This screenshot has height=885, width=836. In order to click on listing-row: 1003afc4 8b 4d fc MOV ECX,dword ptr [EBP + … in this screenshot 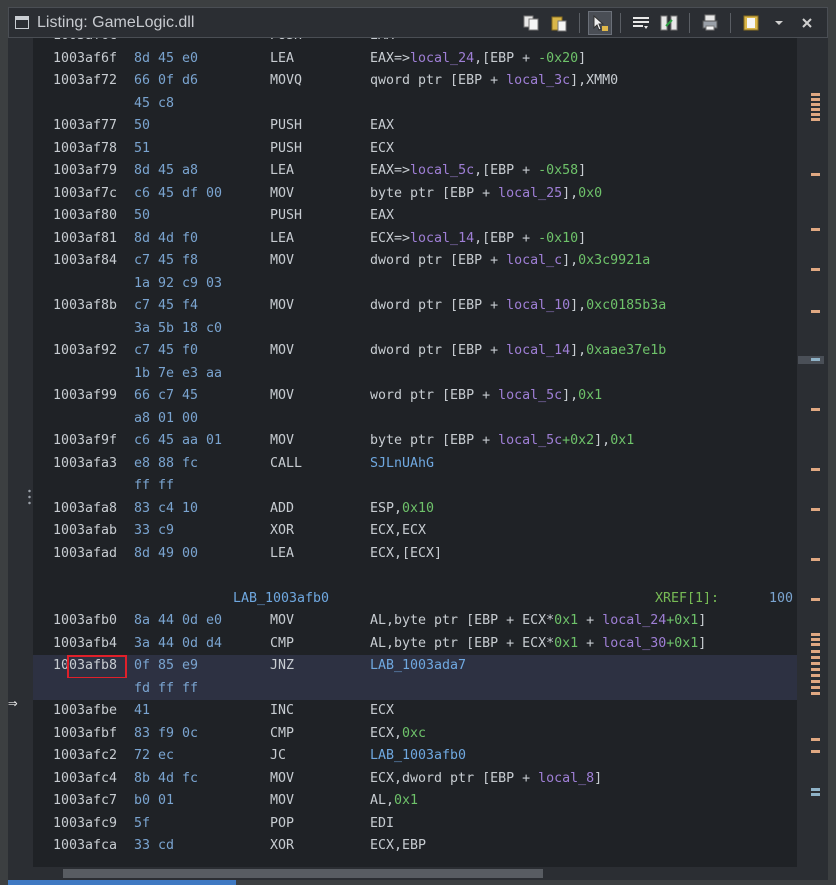, I will do `click(415, 779)`.